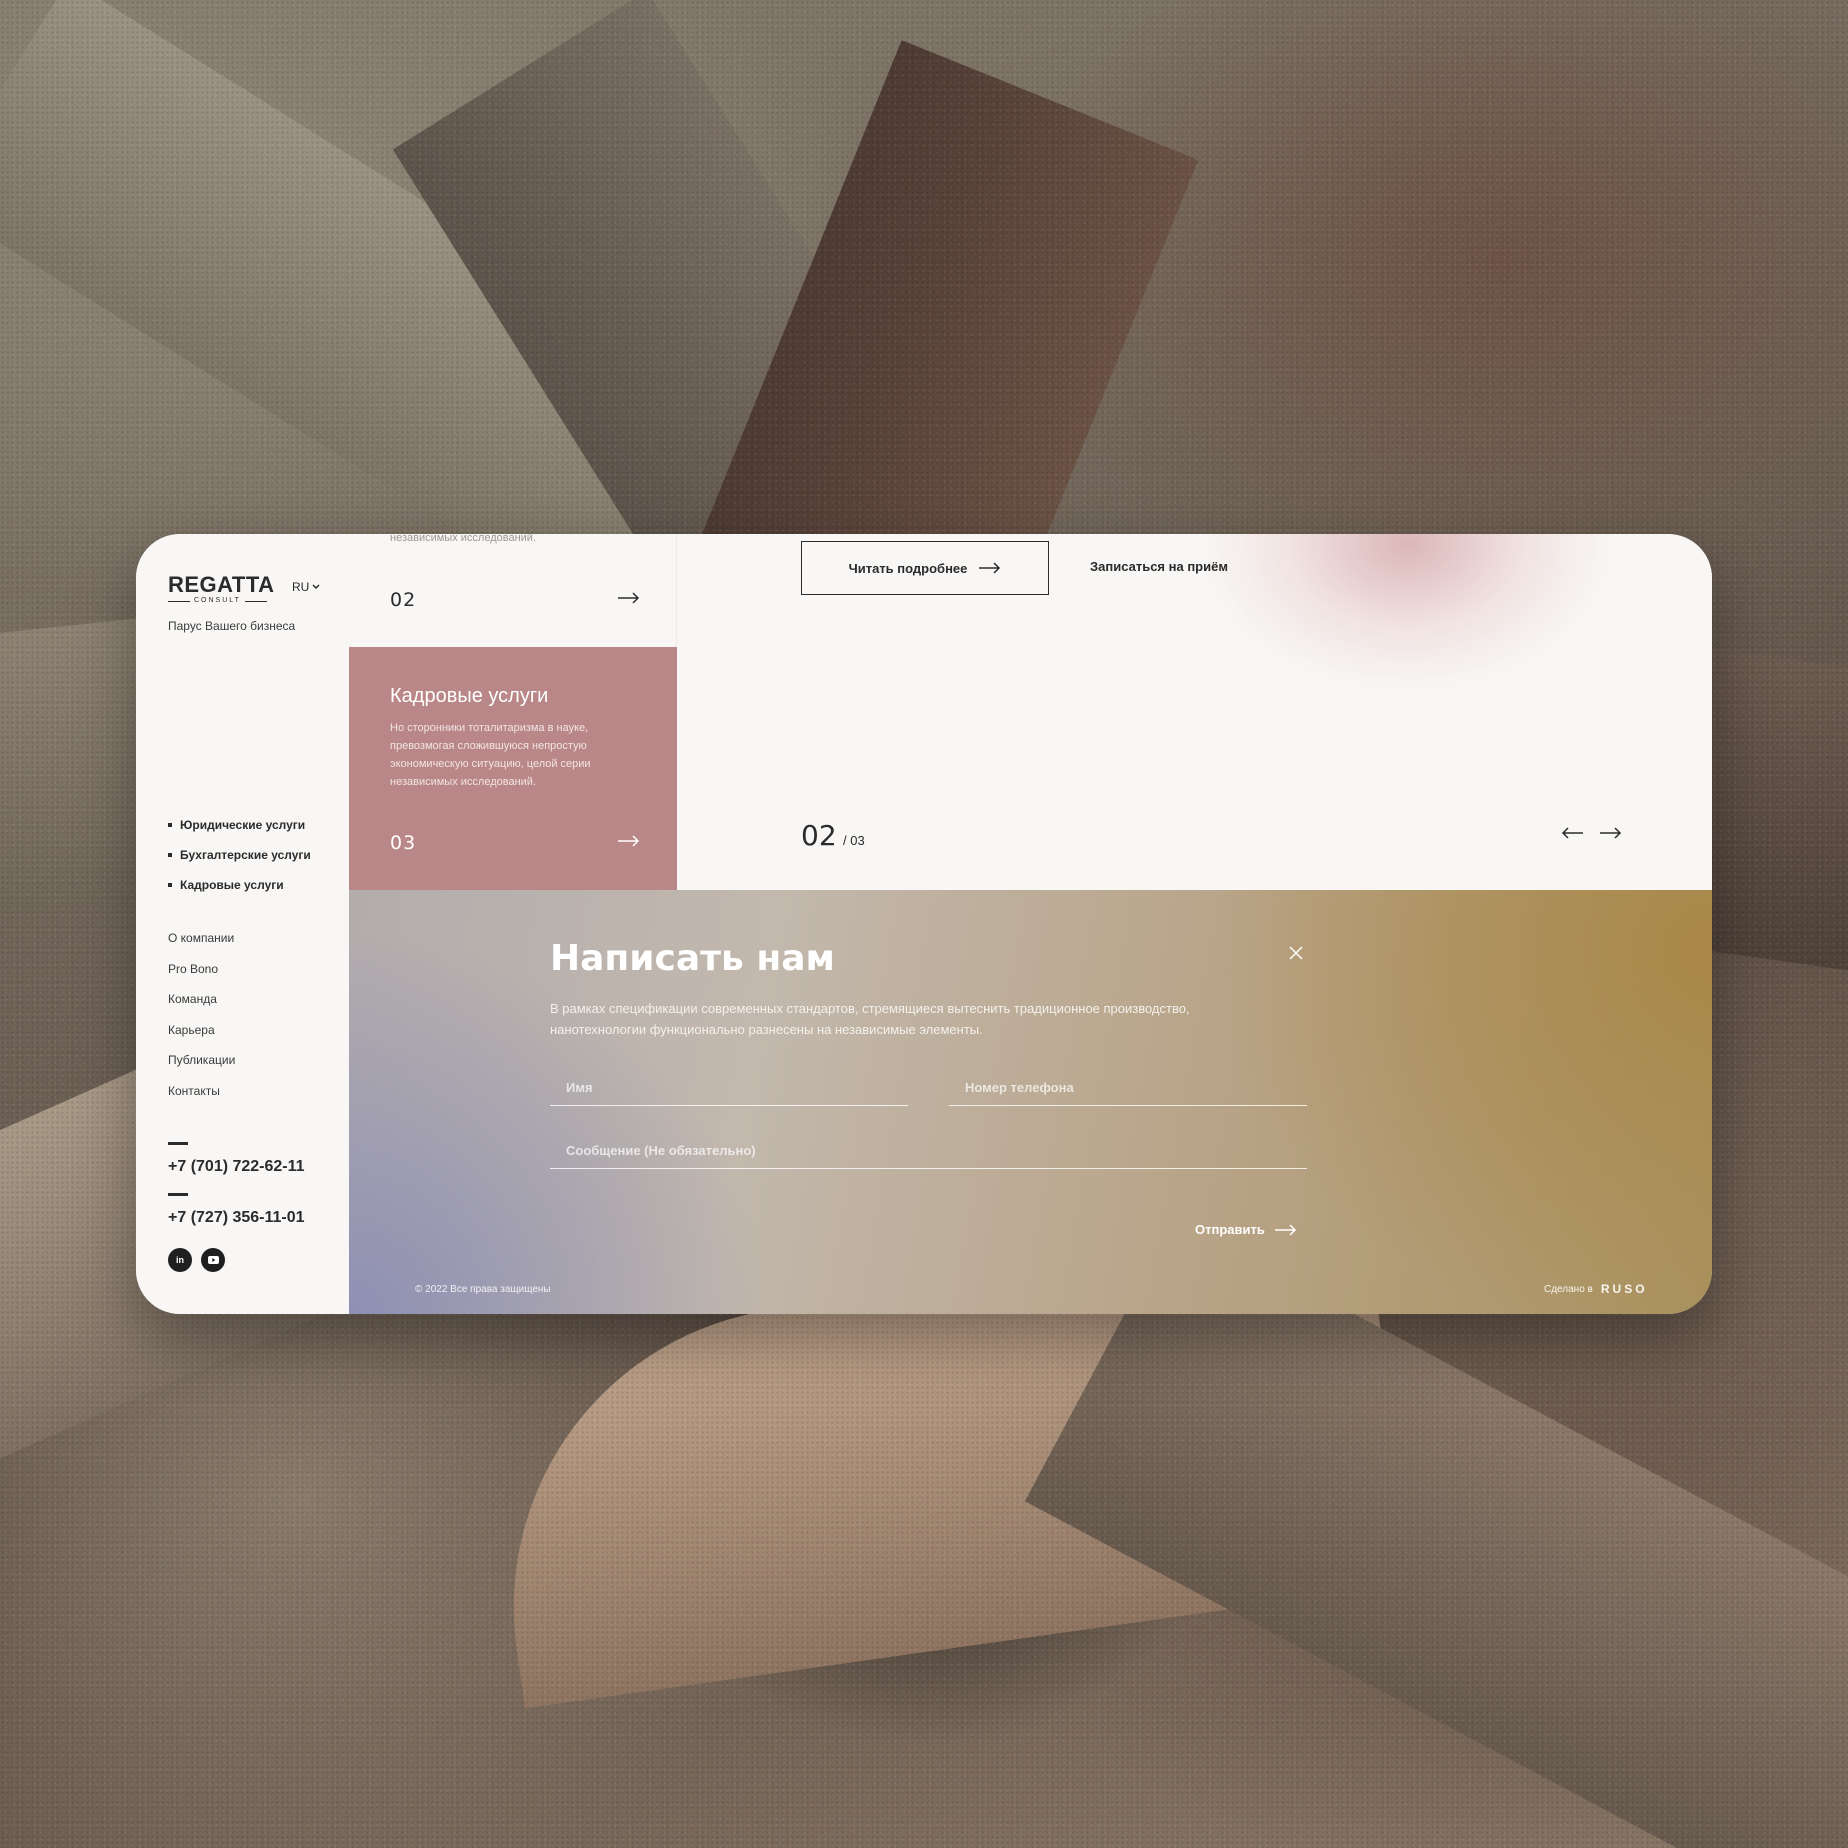  I want to click on nav-item-publications: Публикации, so click(201, 1068).